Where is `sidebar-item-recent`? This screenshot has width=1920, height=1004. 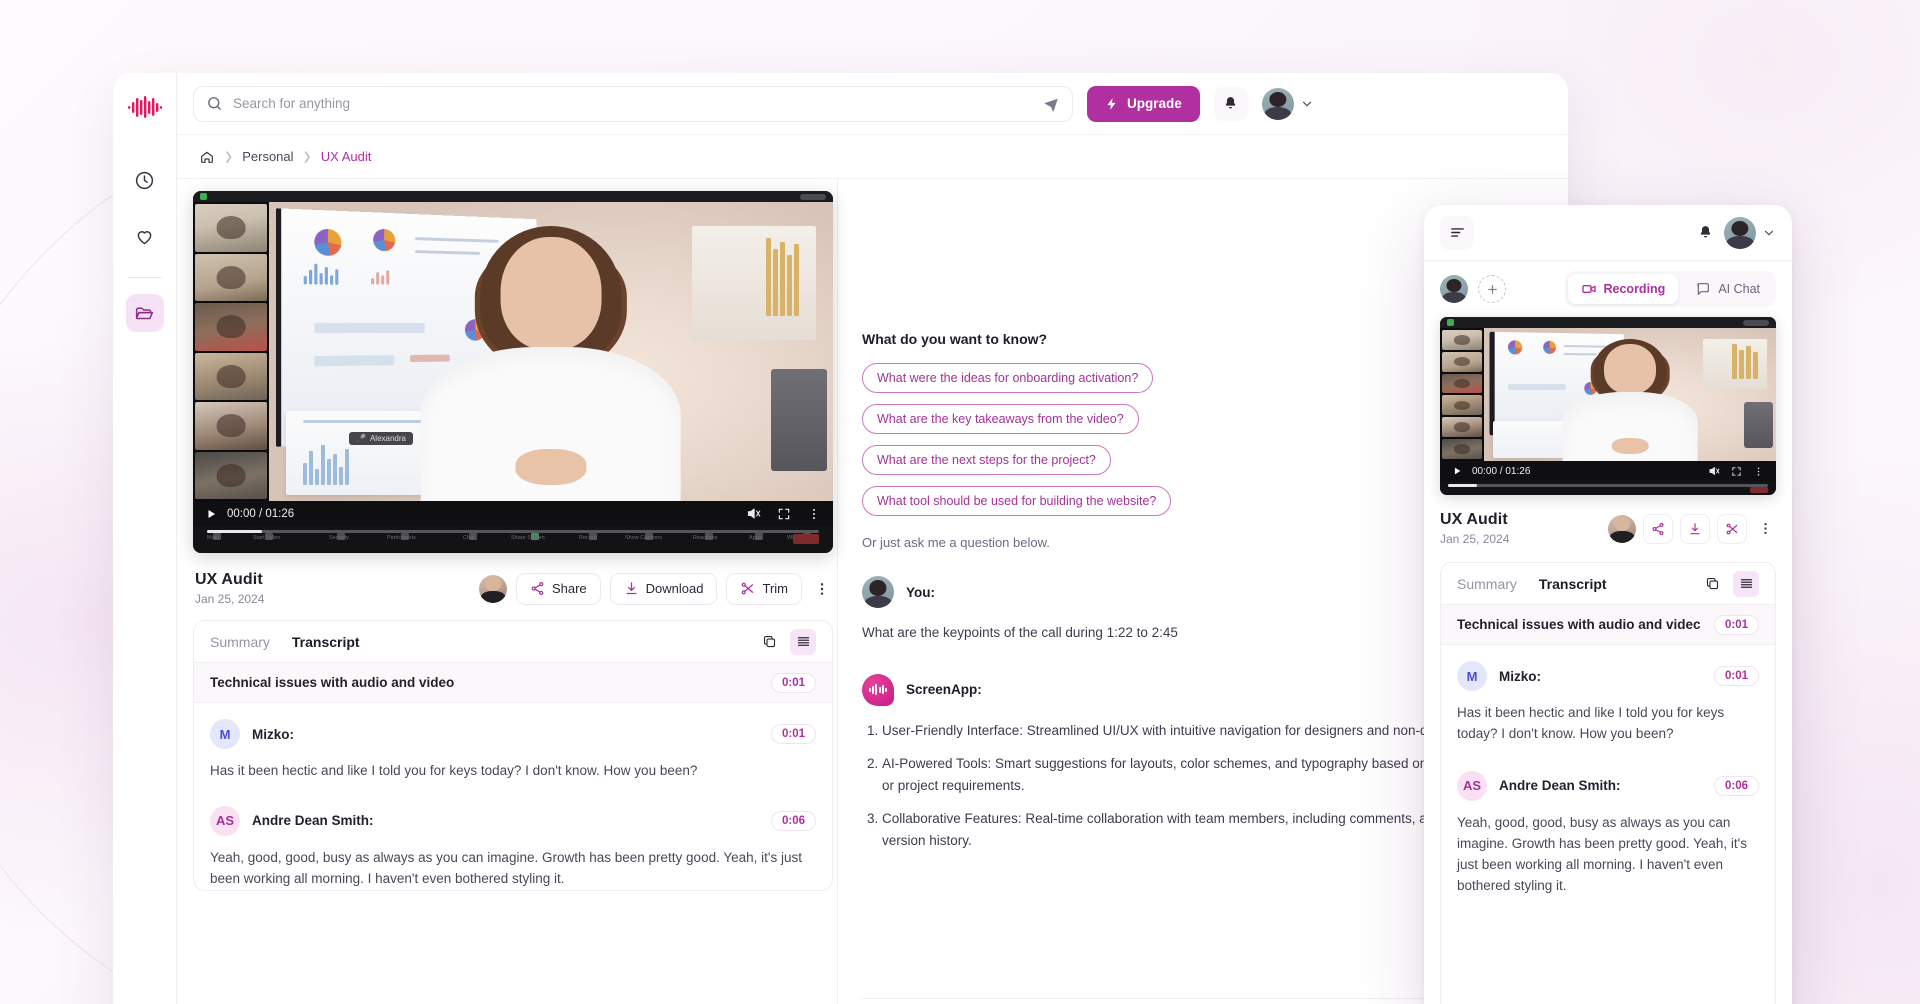
sidebar-item-recent is located at coordinates (145, 180).